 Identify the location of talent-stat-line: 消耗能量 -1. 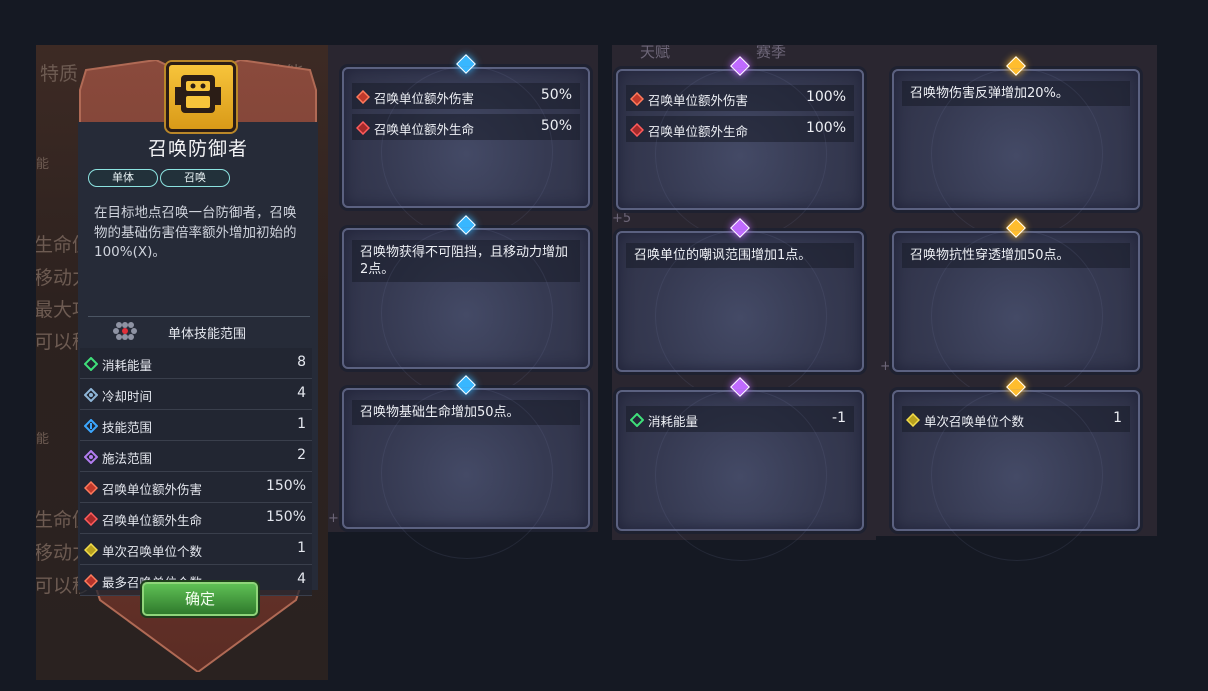
(740, 419).